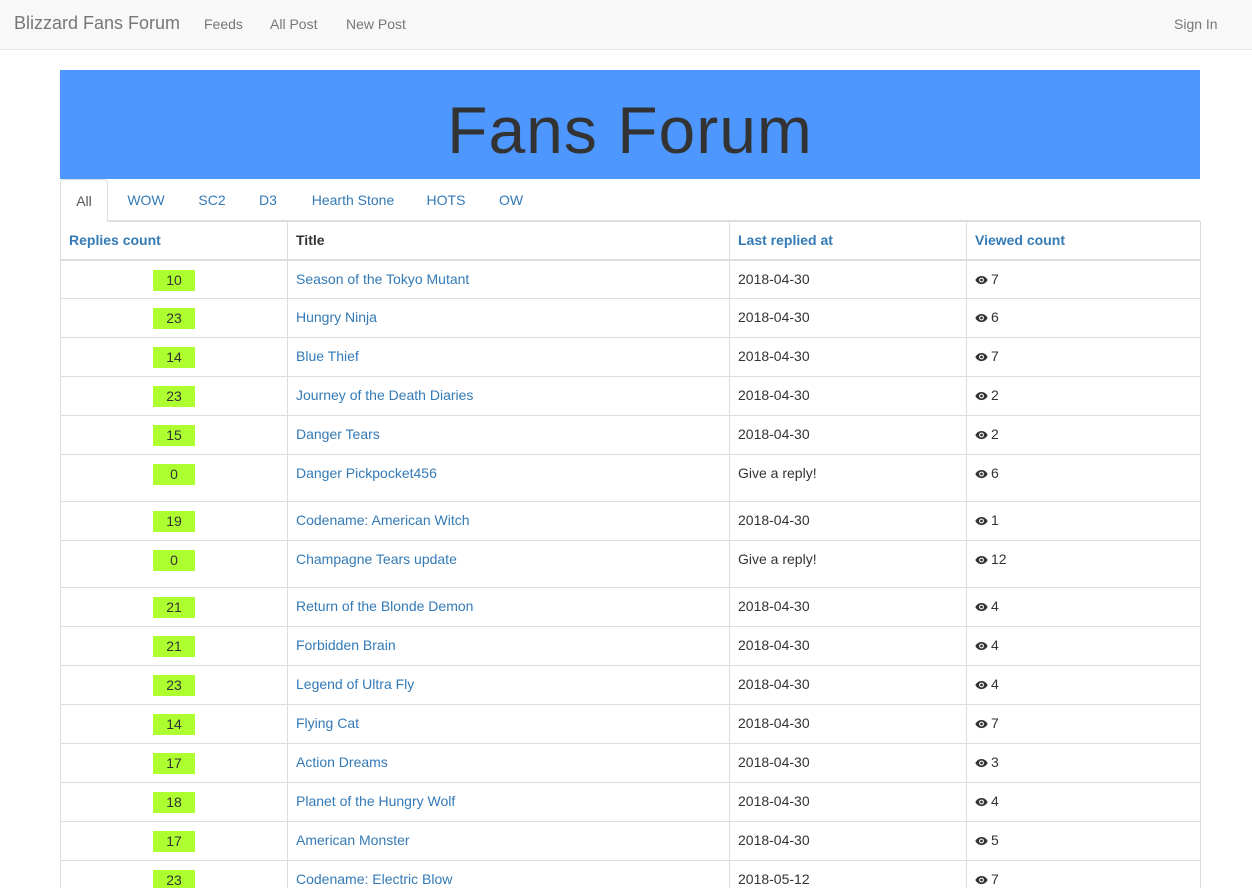 The image size is (1252, 888). Describe the element at coordinates (376, 559) in the screenshot. I see `post-title-link: Champagne Tears update` at that location.